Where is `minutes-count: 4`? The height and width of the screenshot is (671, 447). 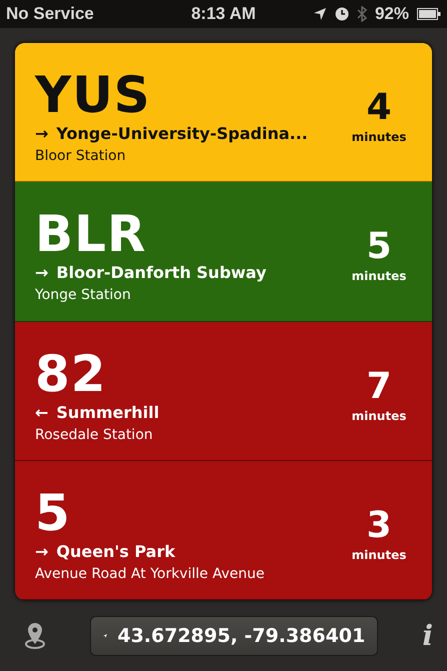
minutes-count: 4 is located at coordinates (379, 108).